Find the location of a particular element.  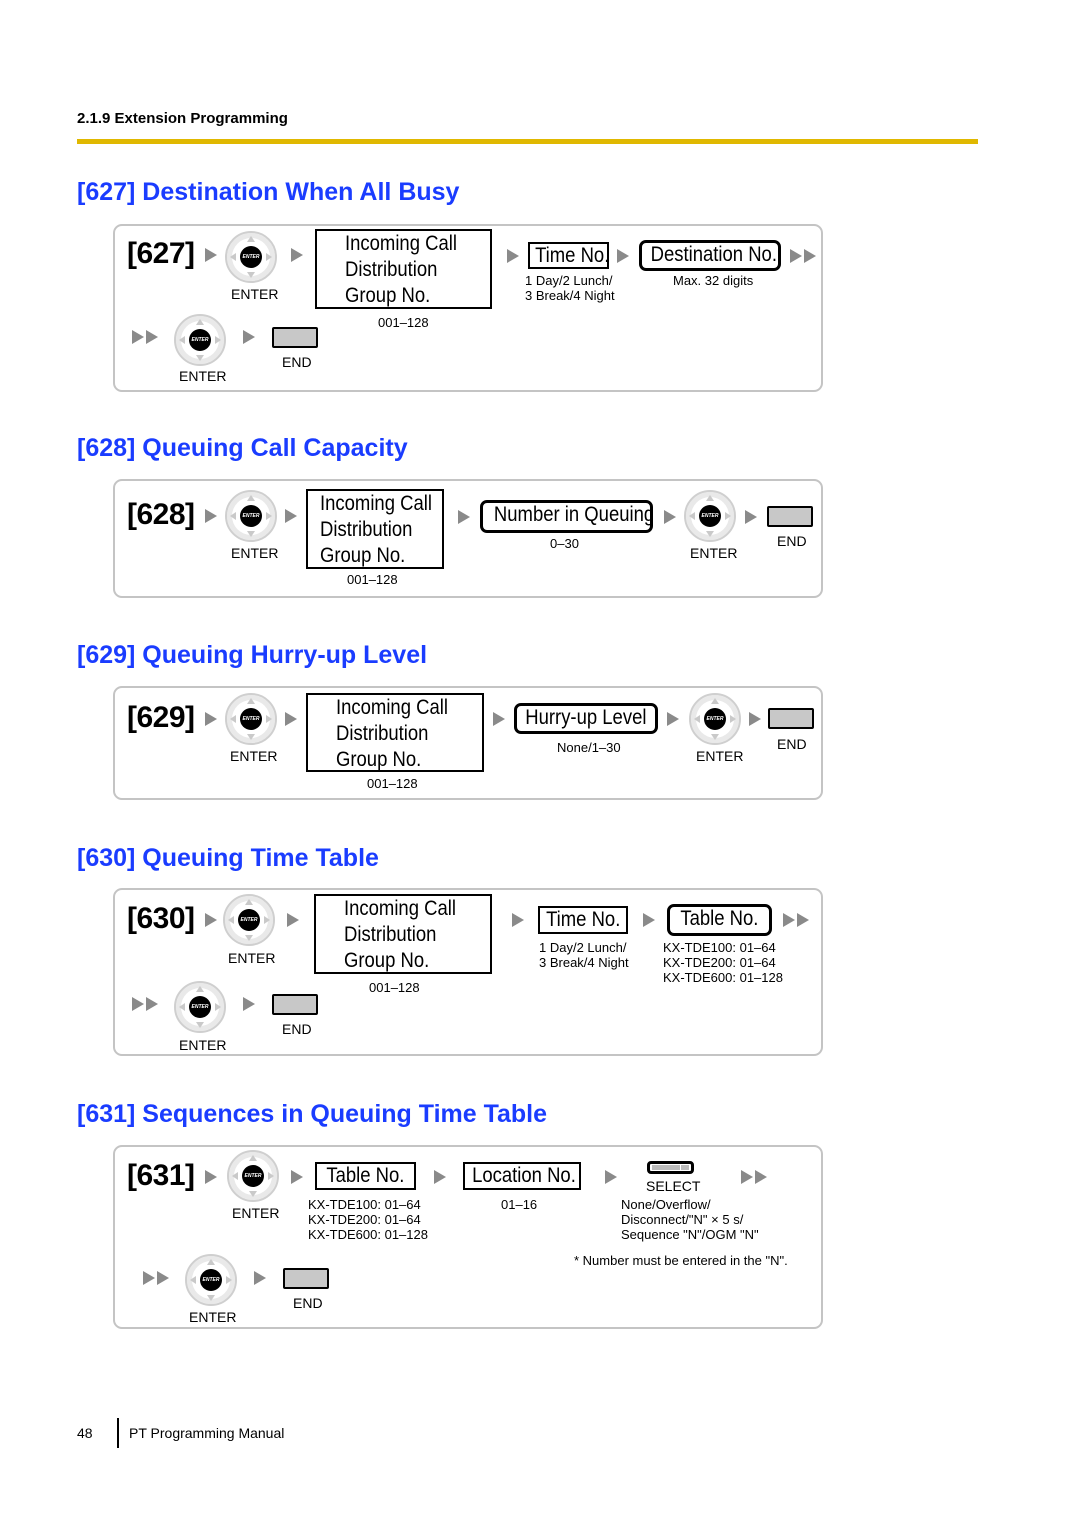

destination-no-field: Destination No. is located at coordinates (710, 255).